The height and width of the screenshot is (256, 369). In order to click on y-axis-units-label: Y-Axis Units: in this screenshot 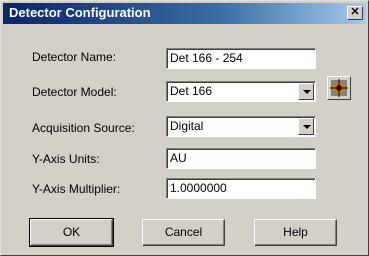, I will do `click(66, 159)`.